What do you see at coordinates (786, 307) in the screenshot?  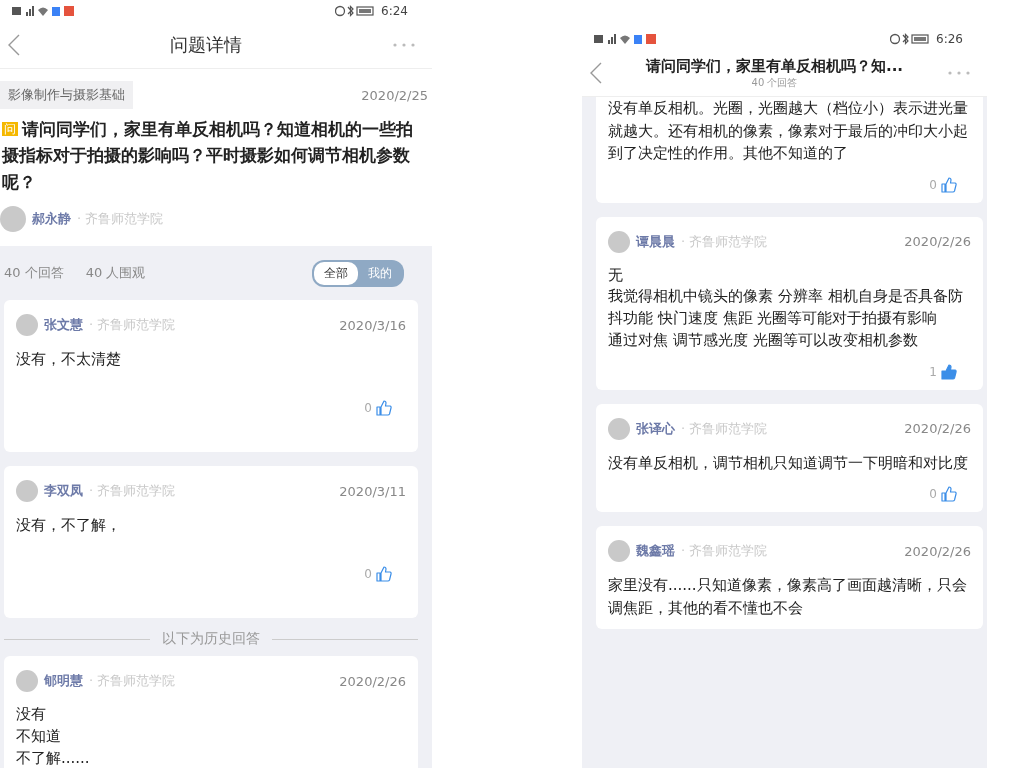 I see `answer-line: 我觉得相机中镜头的像素 分辨率 相机自身是否具备防抖功能 快门速度 焦距 光圈等可能对于拍摄有影响` at bounding box center [786, 307].